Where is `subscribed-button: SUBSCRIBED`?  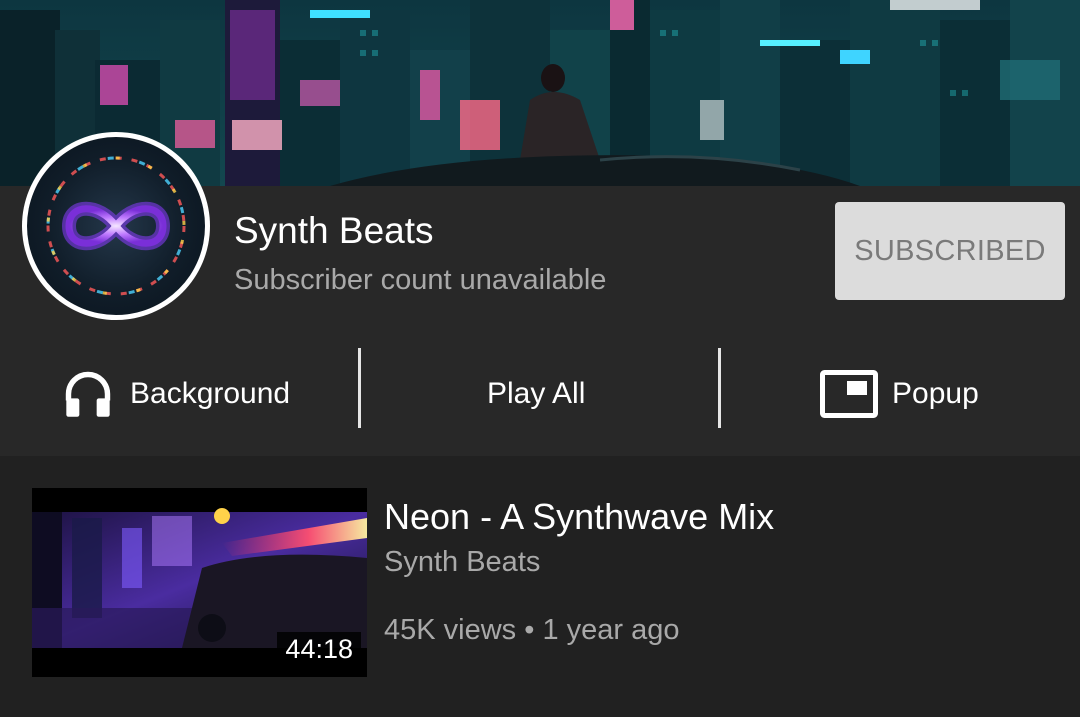
subscribed-button: SUBSCRIBED is located at coordinates (950, 251).